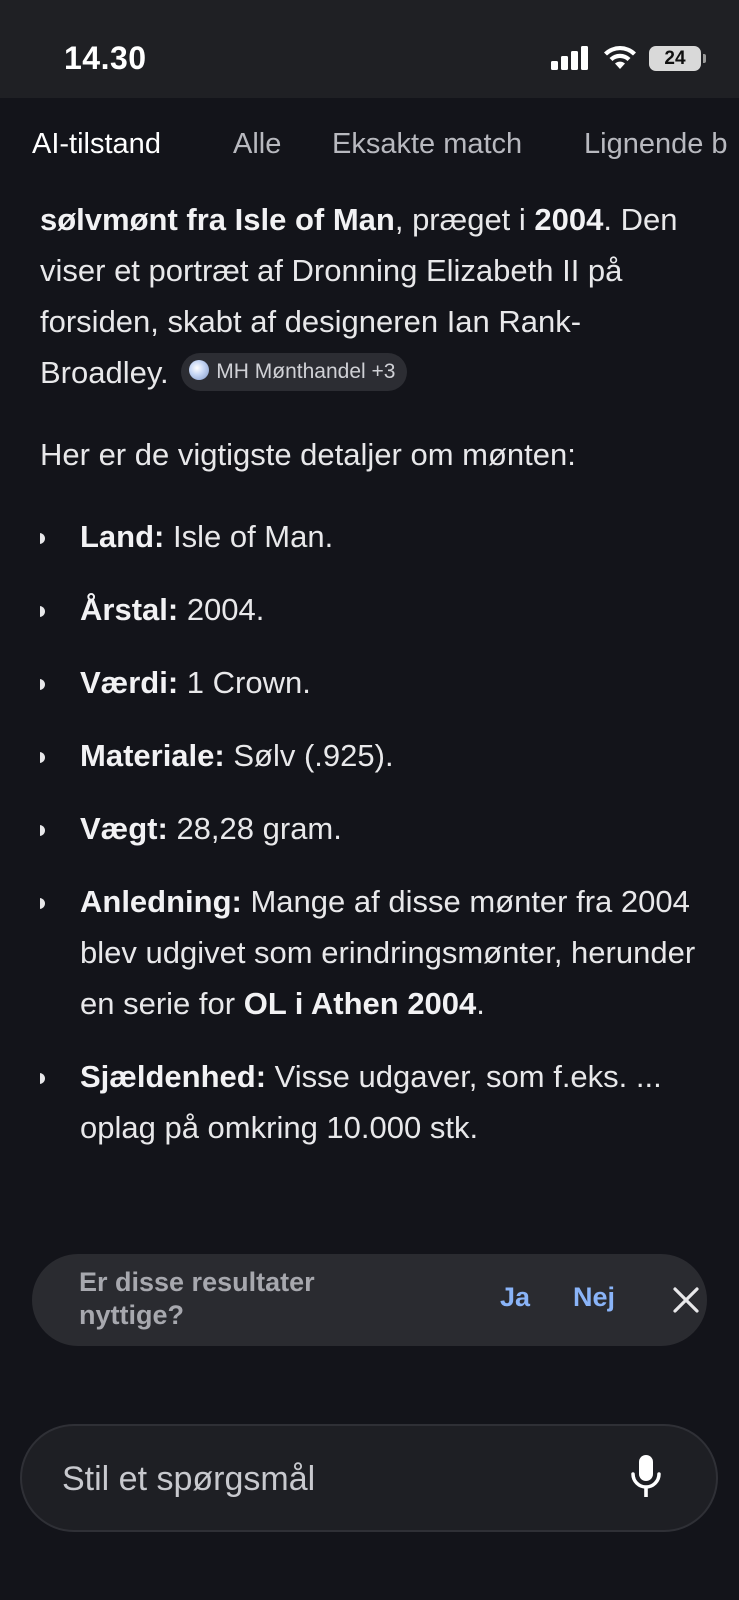  Describe the element at coordinates (105, 58) in the screenshot. I see `status-time: 14.30` at that location.